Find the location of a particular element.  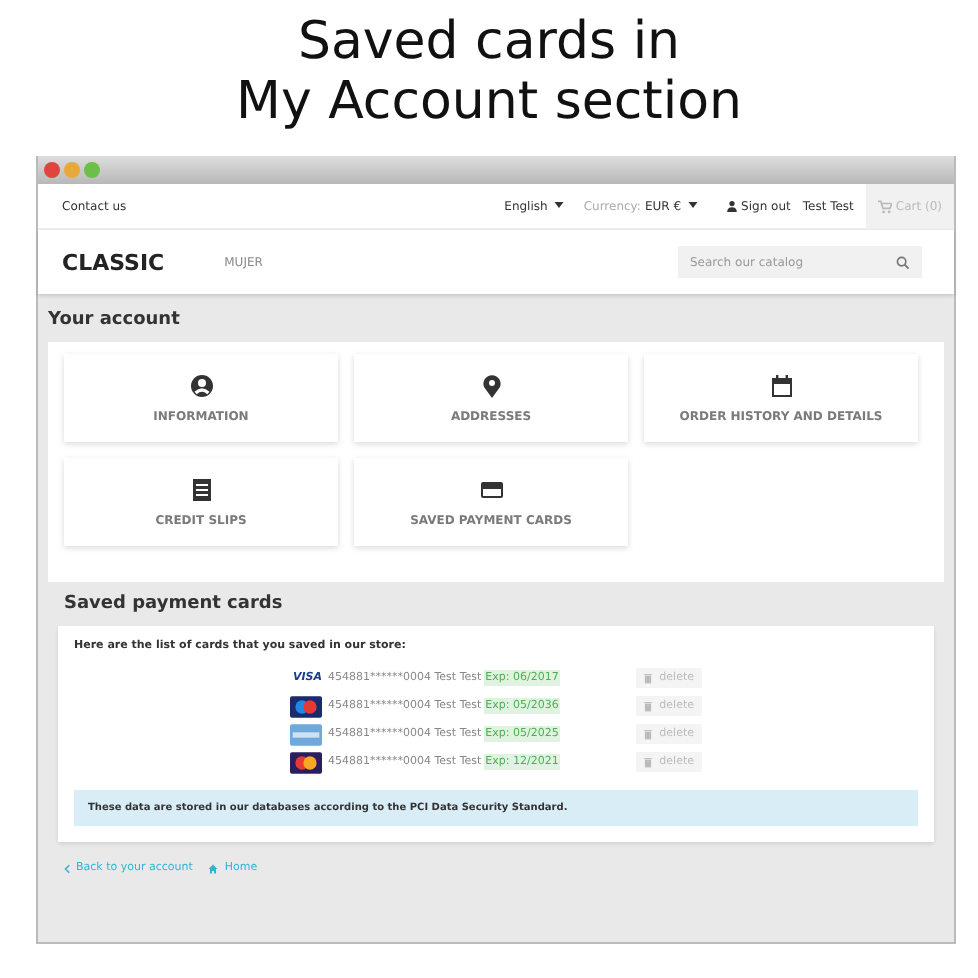

chevron-icon is located at coordinates (67, 868).